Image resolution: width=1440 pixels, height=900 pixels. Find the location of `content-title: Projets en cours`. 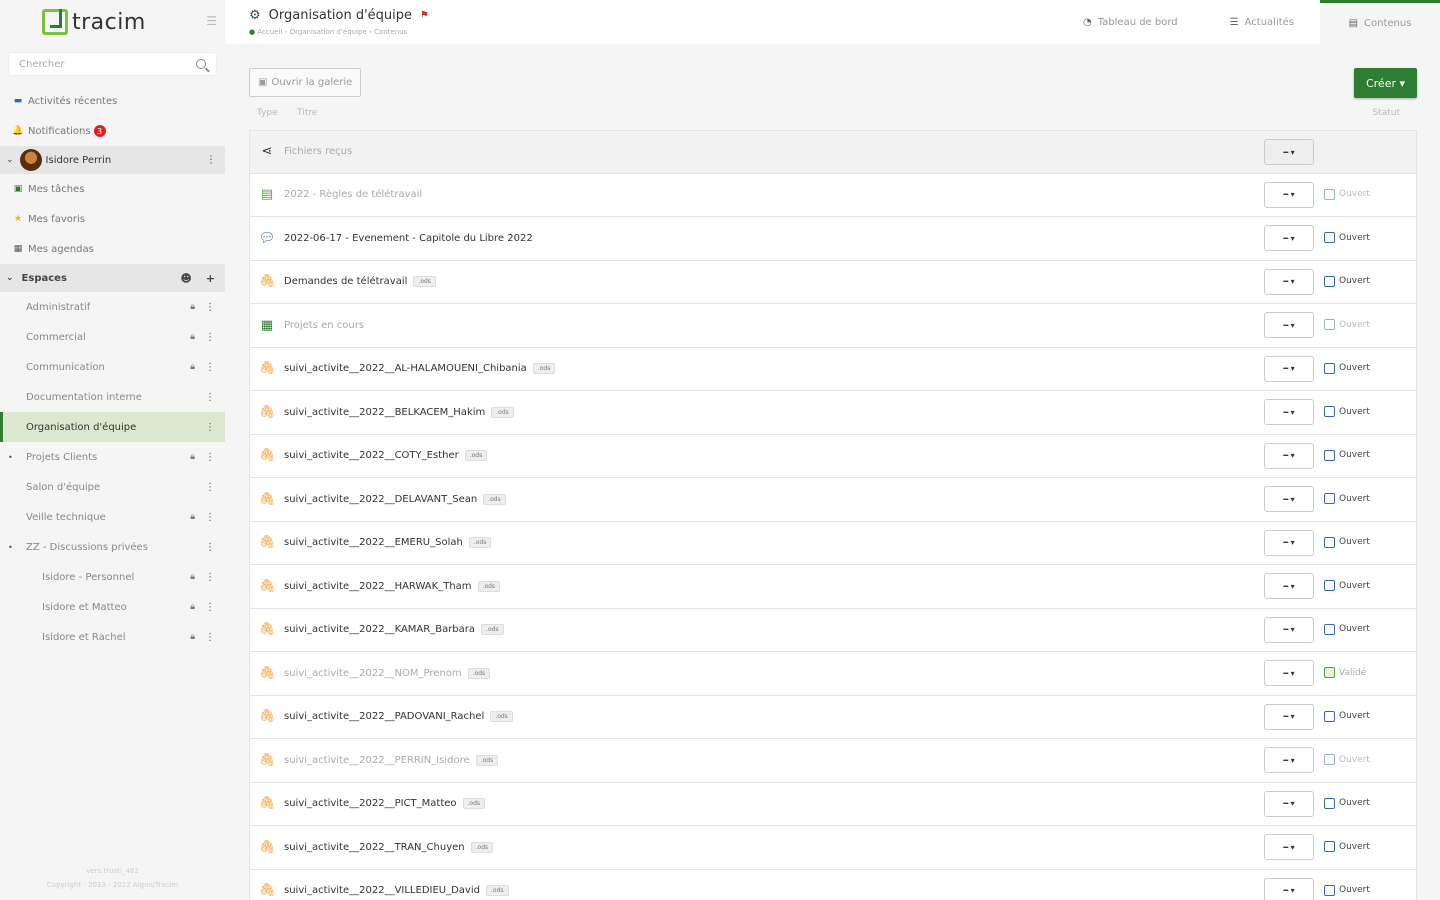

content-title: Projets en cours is located at coordinates (324, 325).